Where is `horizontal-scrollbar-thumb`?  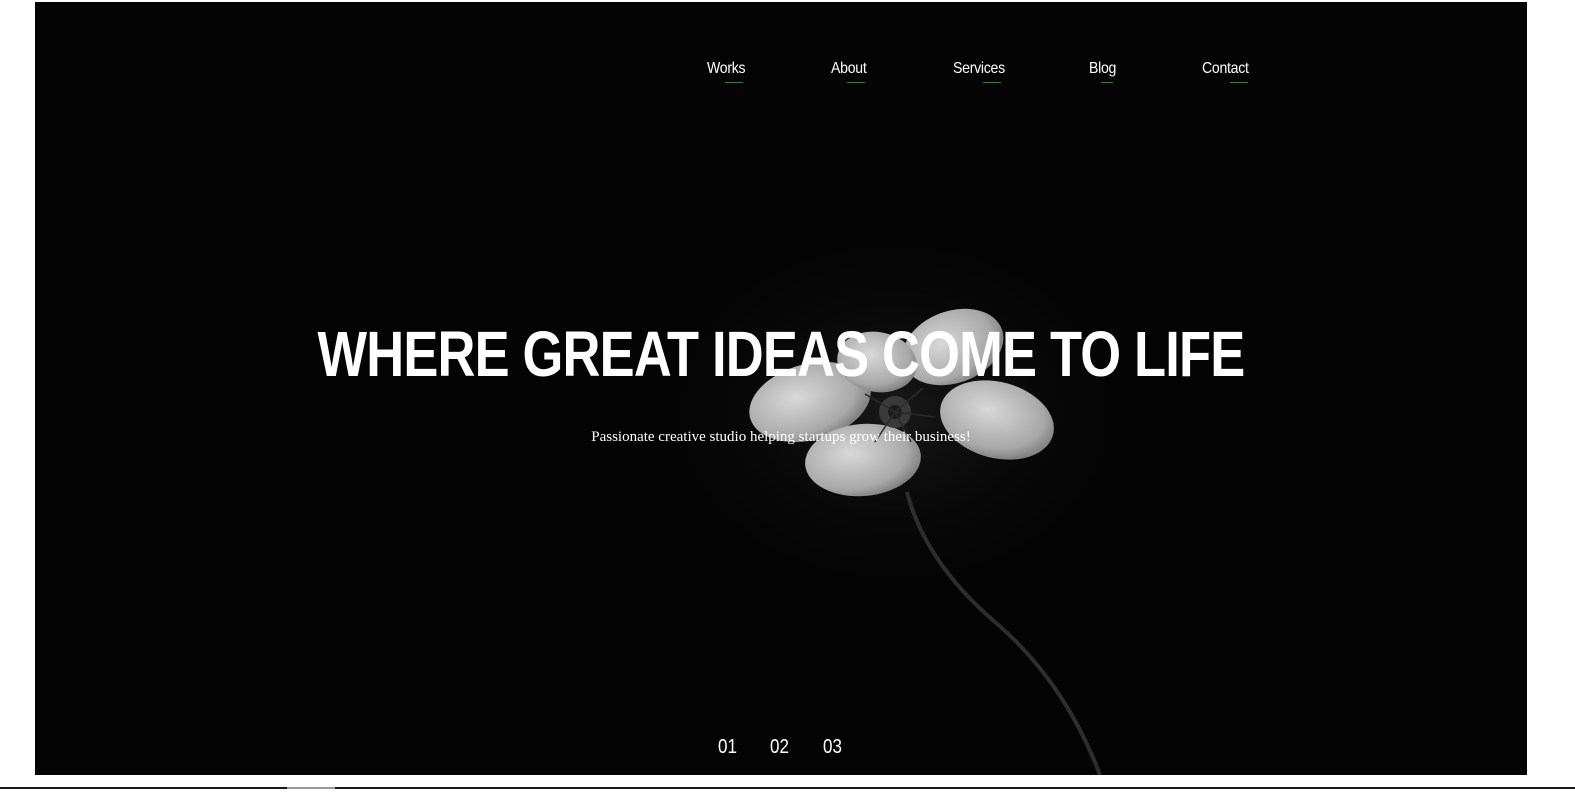 horizontal-scrollbar-thumb is located at coordinates (311, 788).